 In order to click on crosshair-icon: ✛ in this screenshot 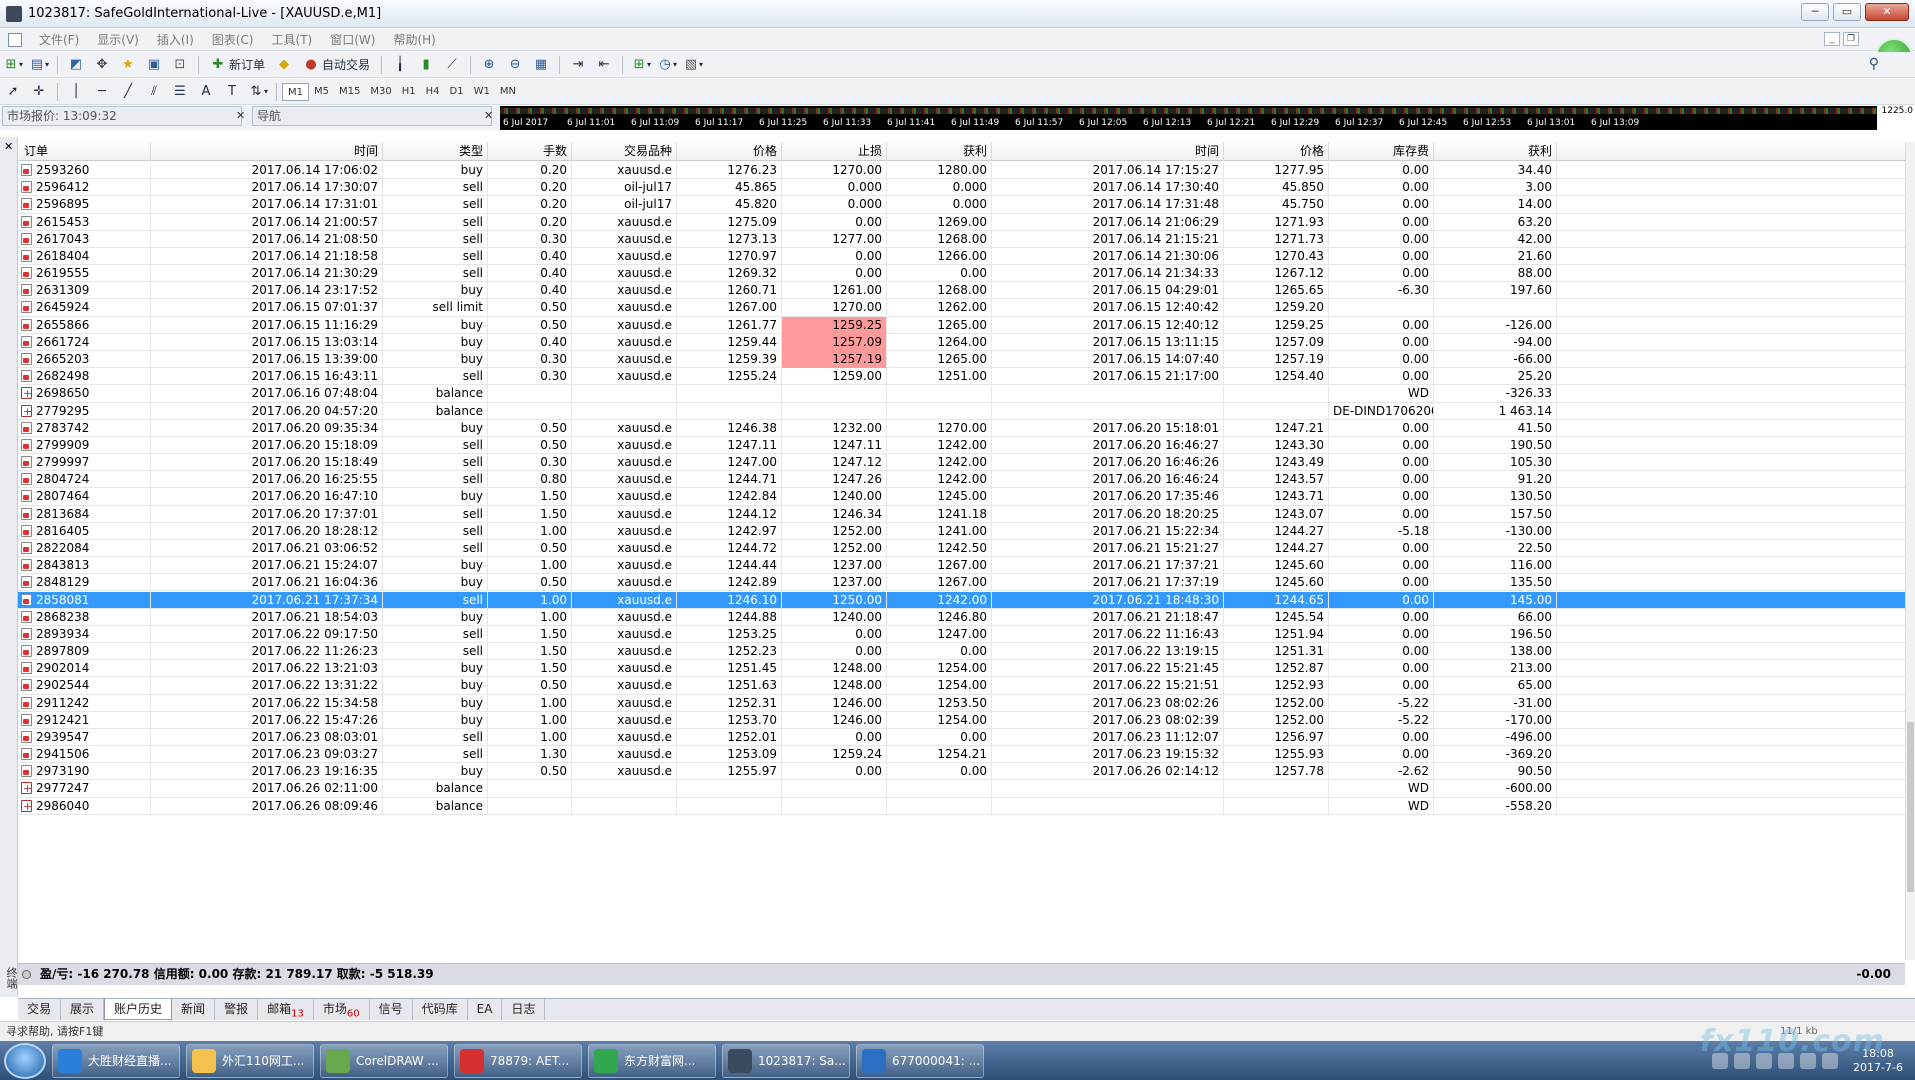, I will do `click(39, 92)`.